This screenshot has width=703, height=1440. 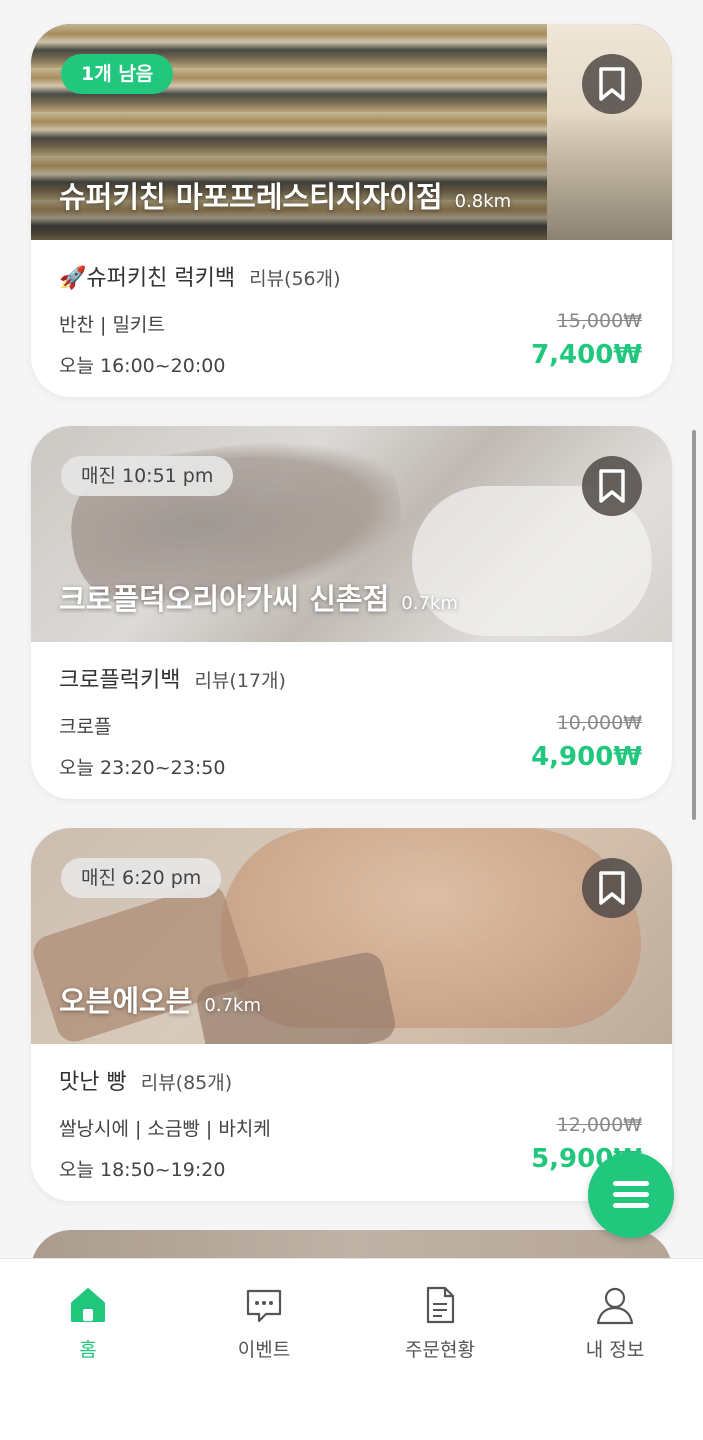 I want to click on original-price: 12,000₩, so click(x=599, y=1125).